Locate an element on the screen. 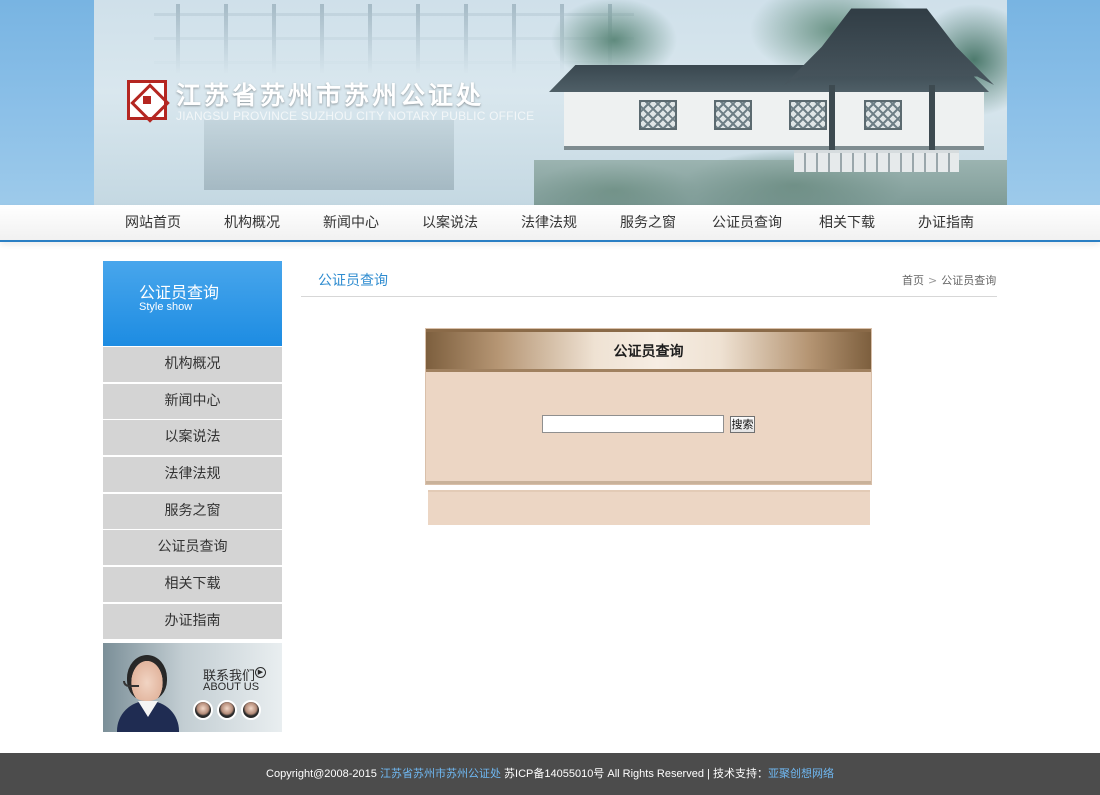  nav-item-news: 新闻中心 is located at coordinates (351, 223).